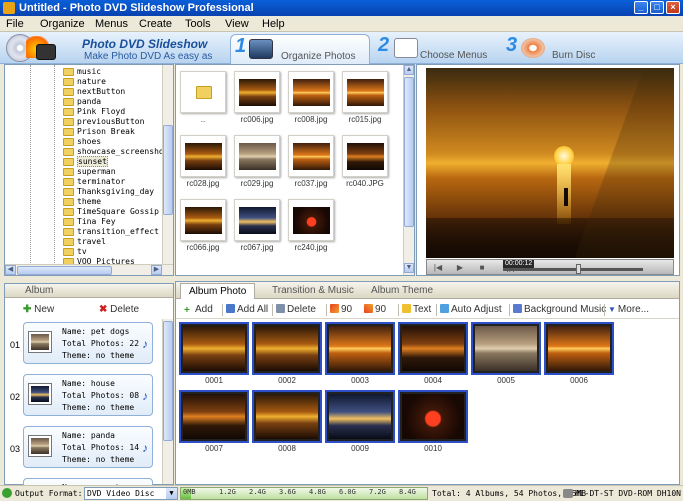  Describe the element at coordinates (15, 24) in the screenshot. I see `menu-file: File` at that location.